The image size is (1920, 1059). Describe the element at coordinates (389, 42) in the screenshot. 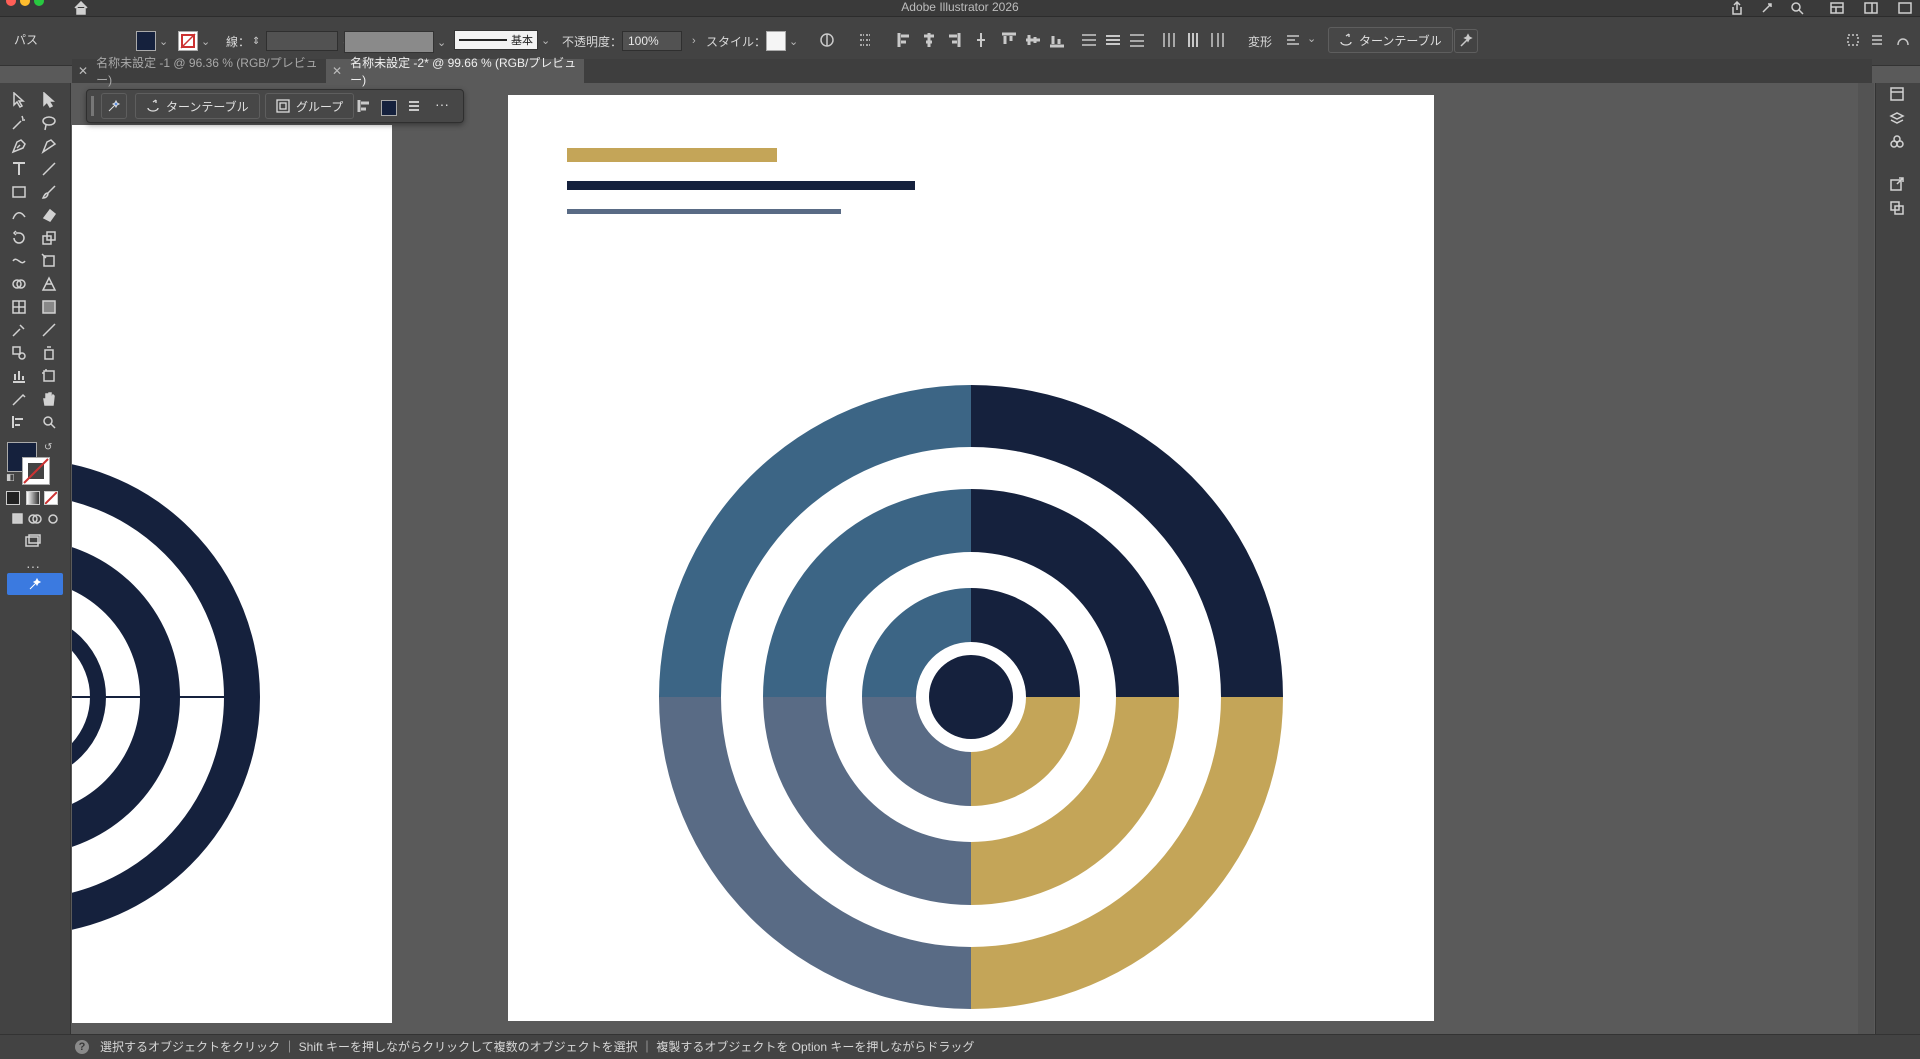

I see `variable-width-preview` at that location.